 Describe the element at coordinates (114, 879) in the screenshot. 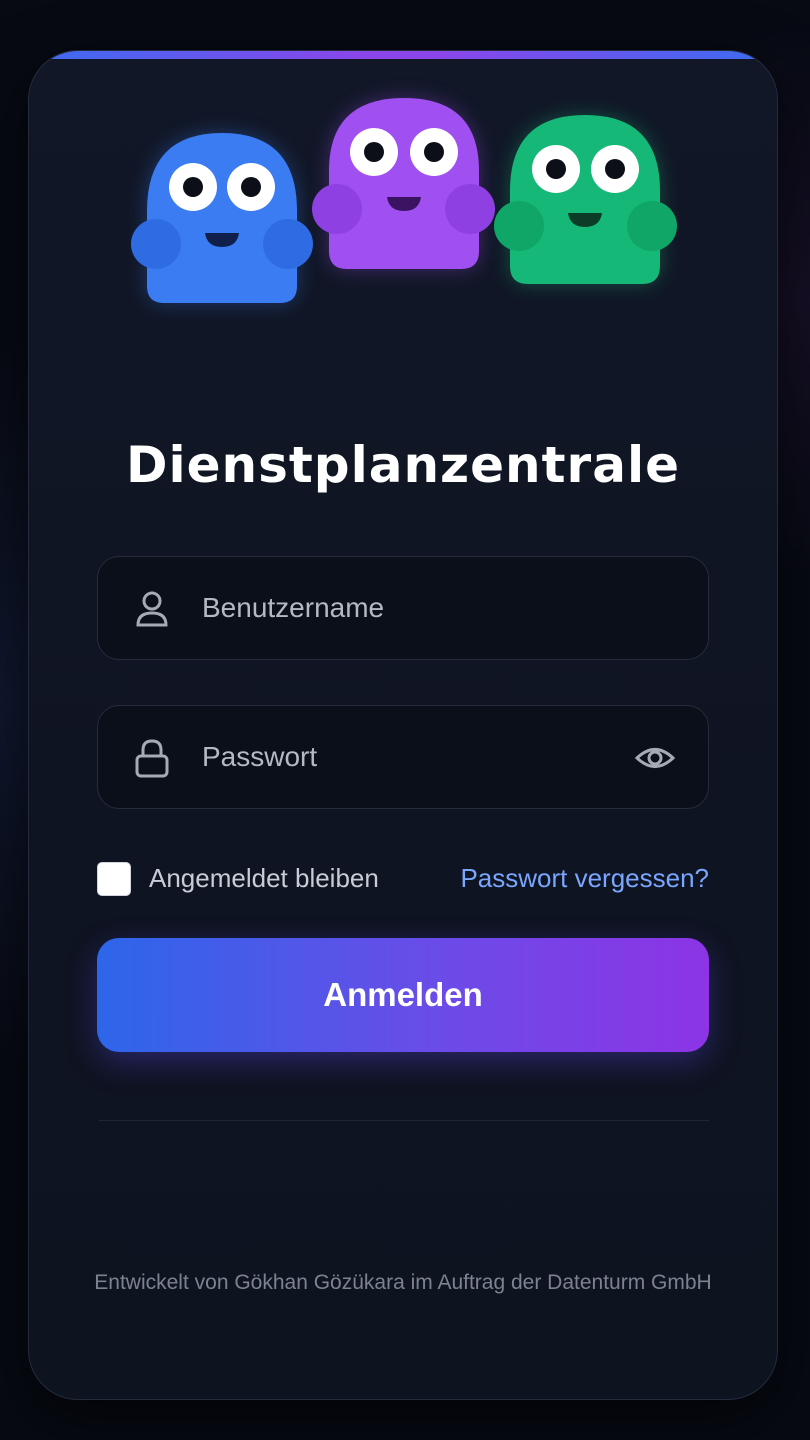

I see `remember-me-checkbox` at that location.